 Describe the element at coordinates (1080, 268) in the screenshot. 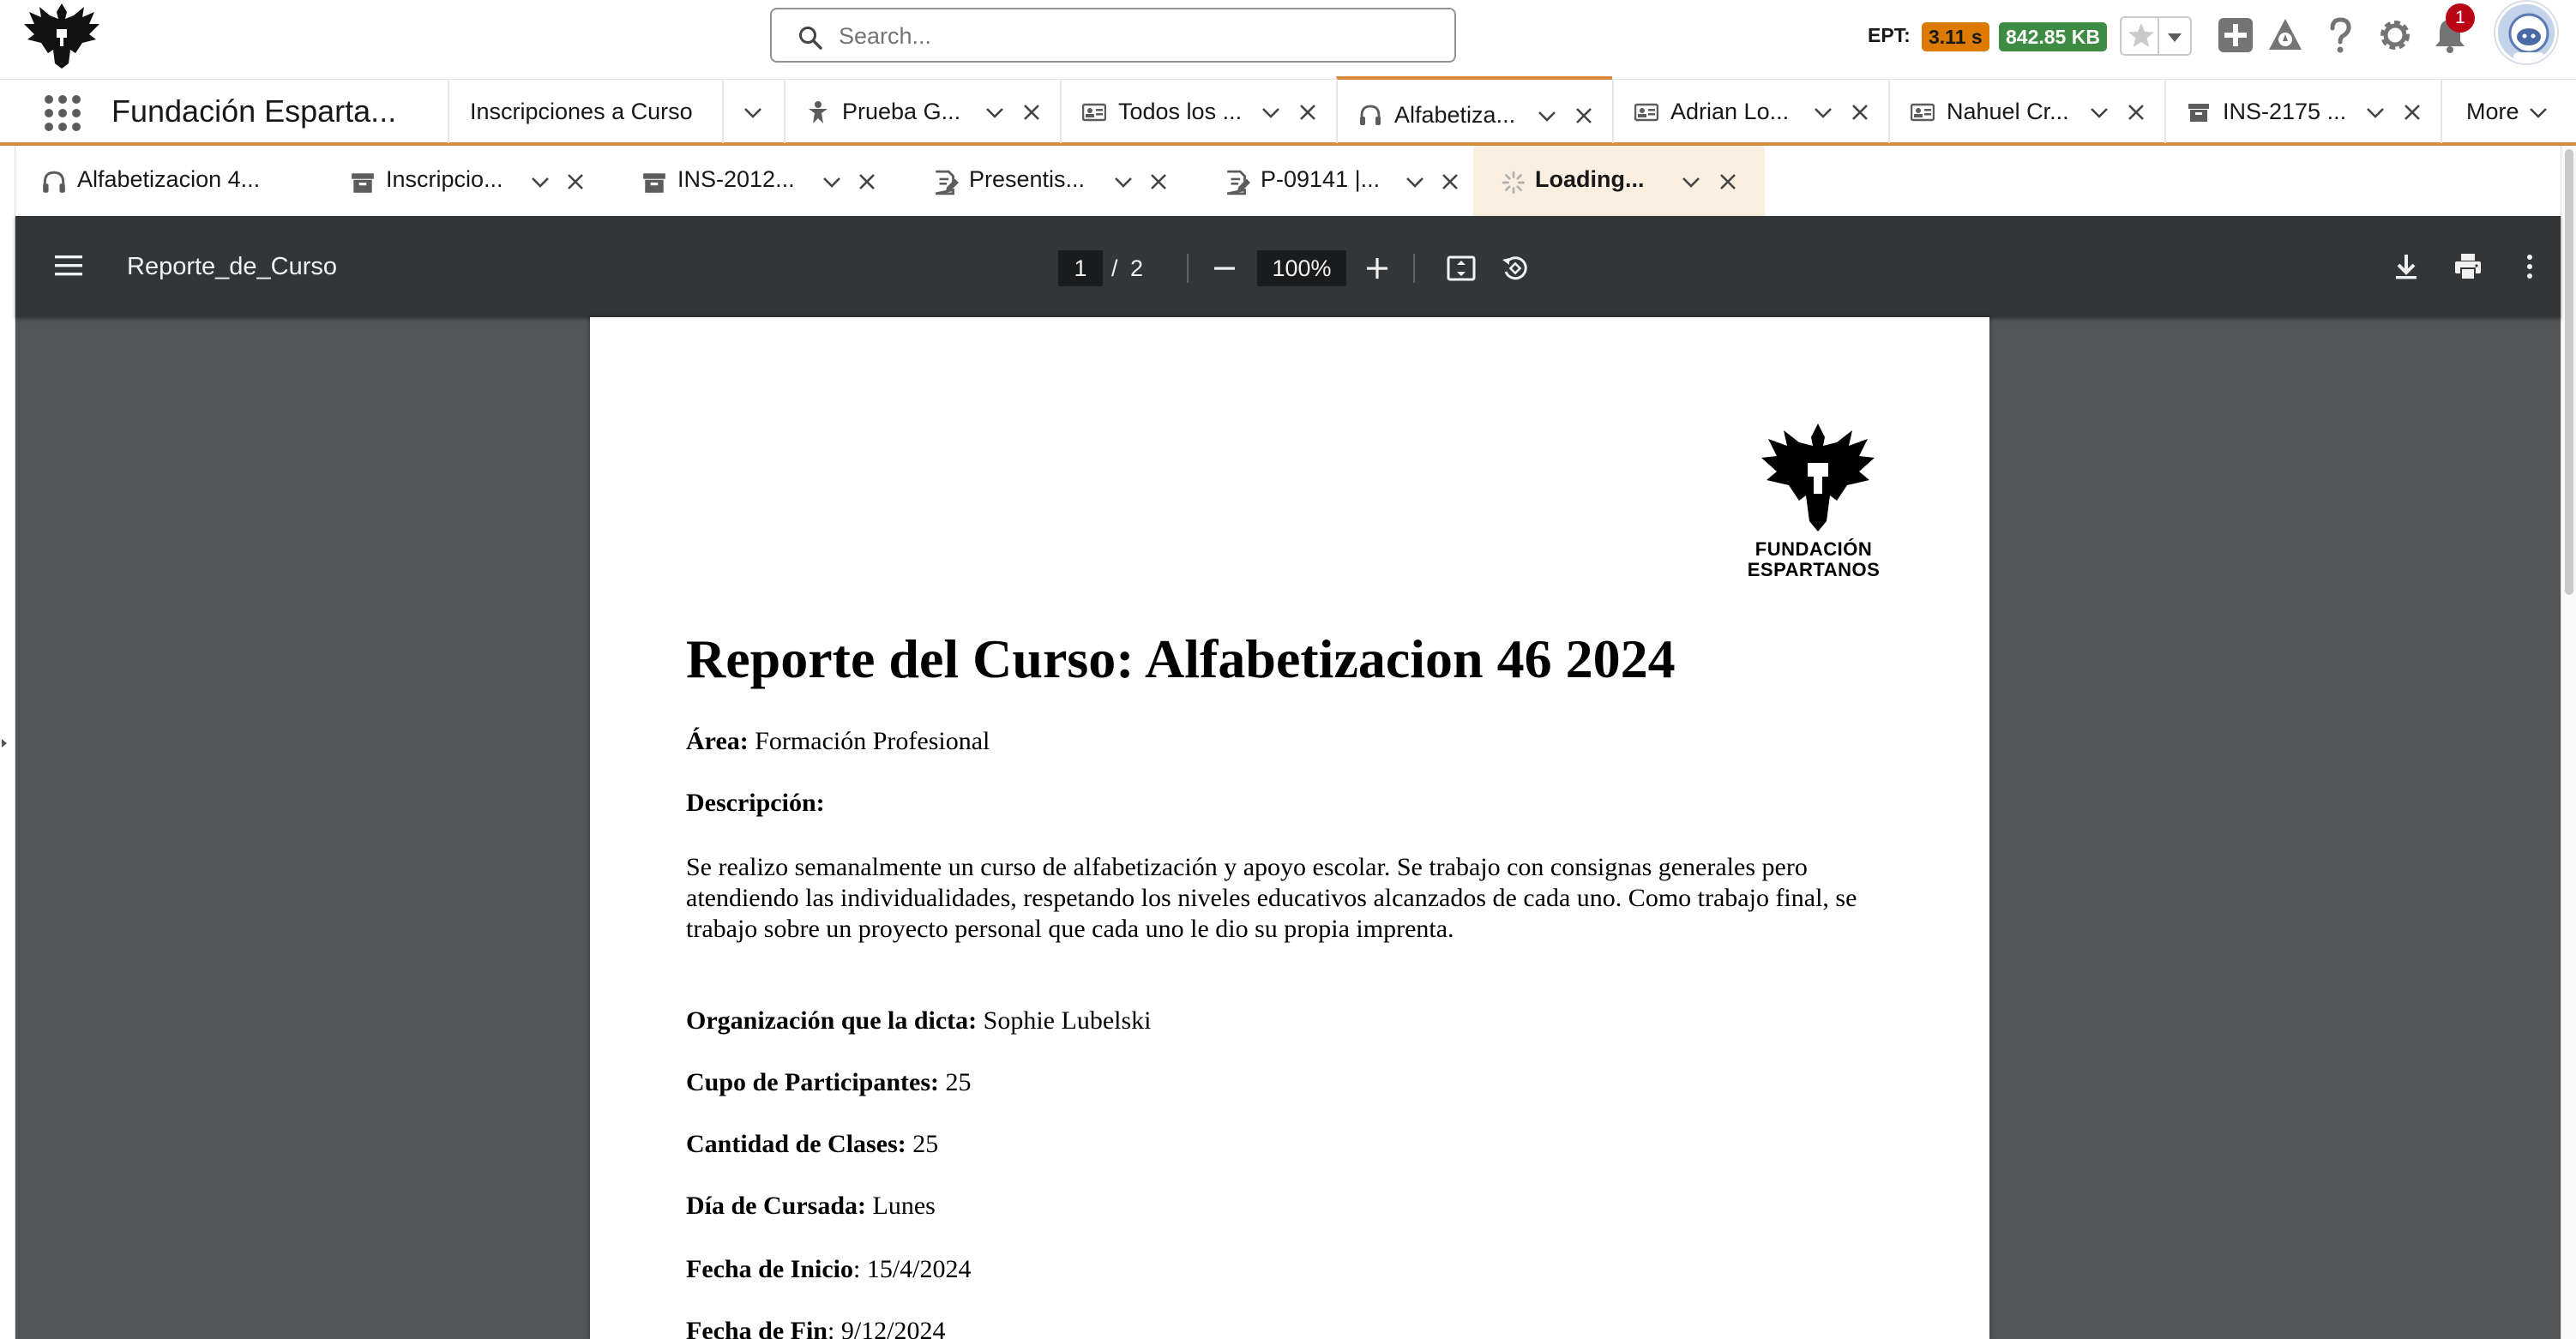

I see `page-number-input: 1` at that location.